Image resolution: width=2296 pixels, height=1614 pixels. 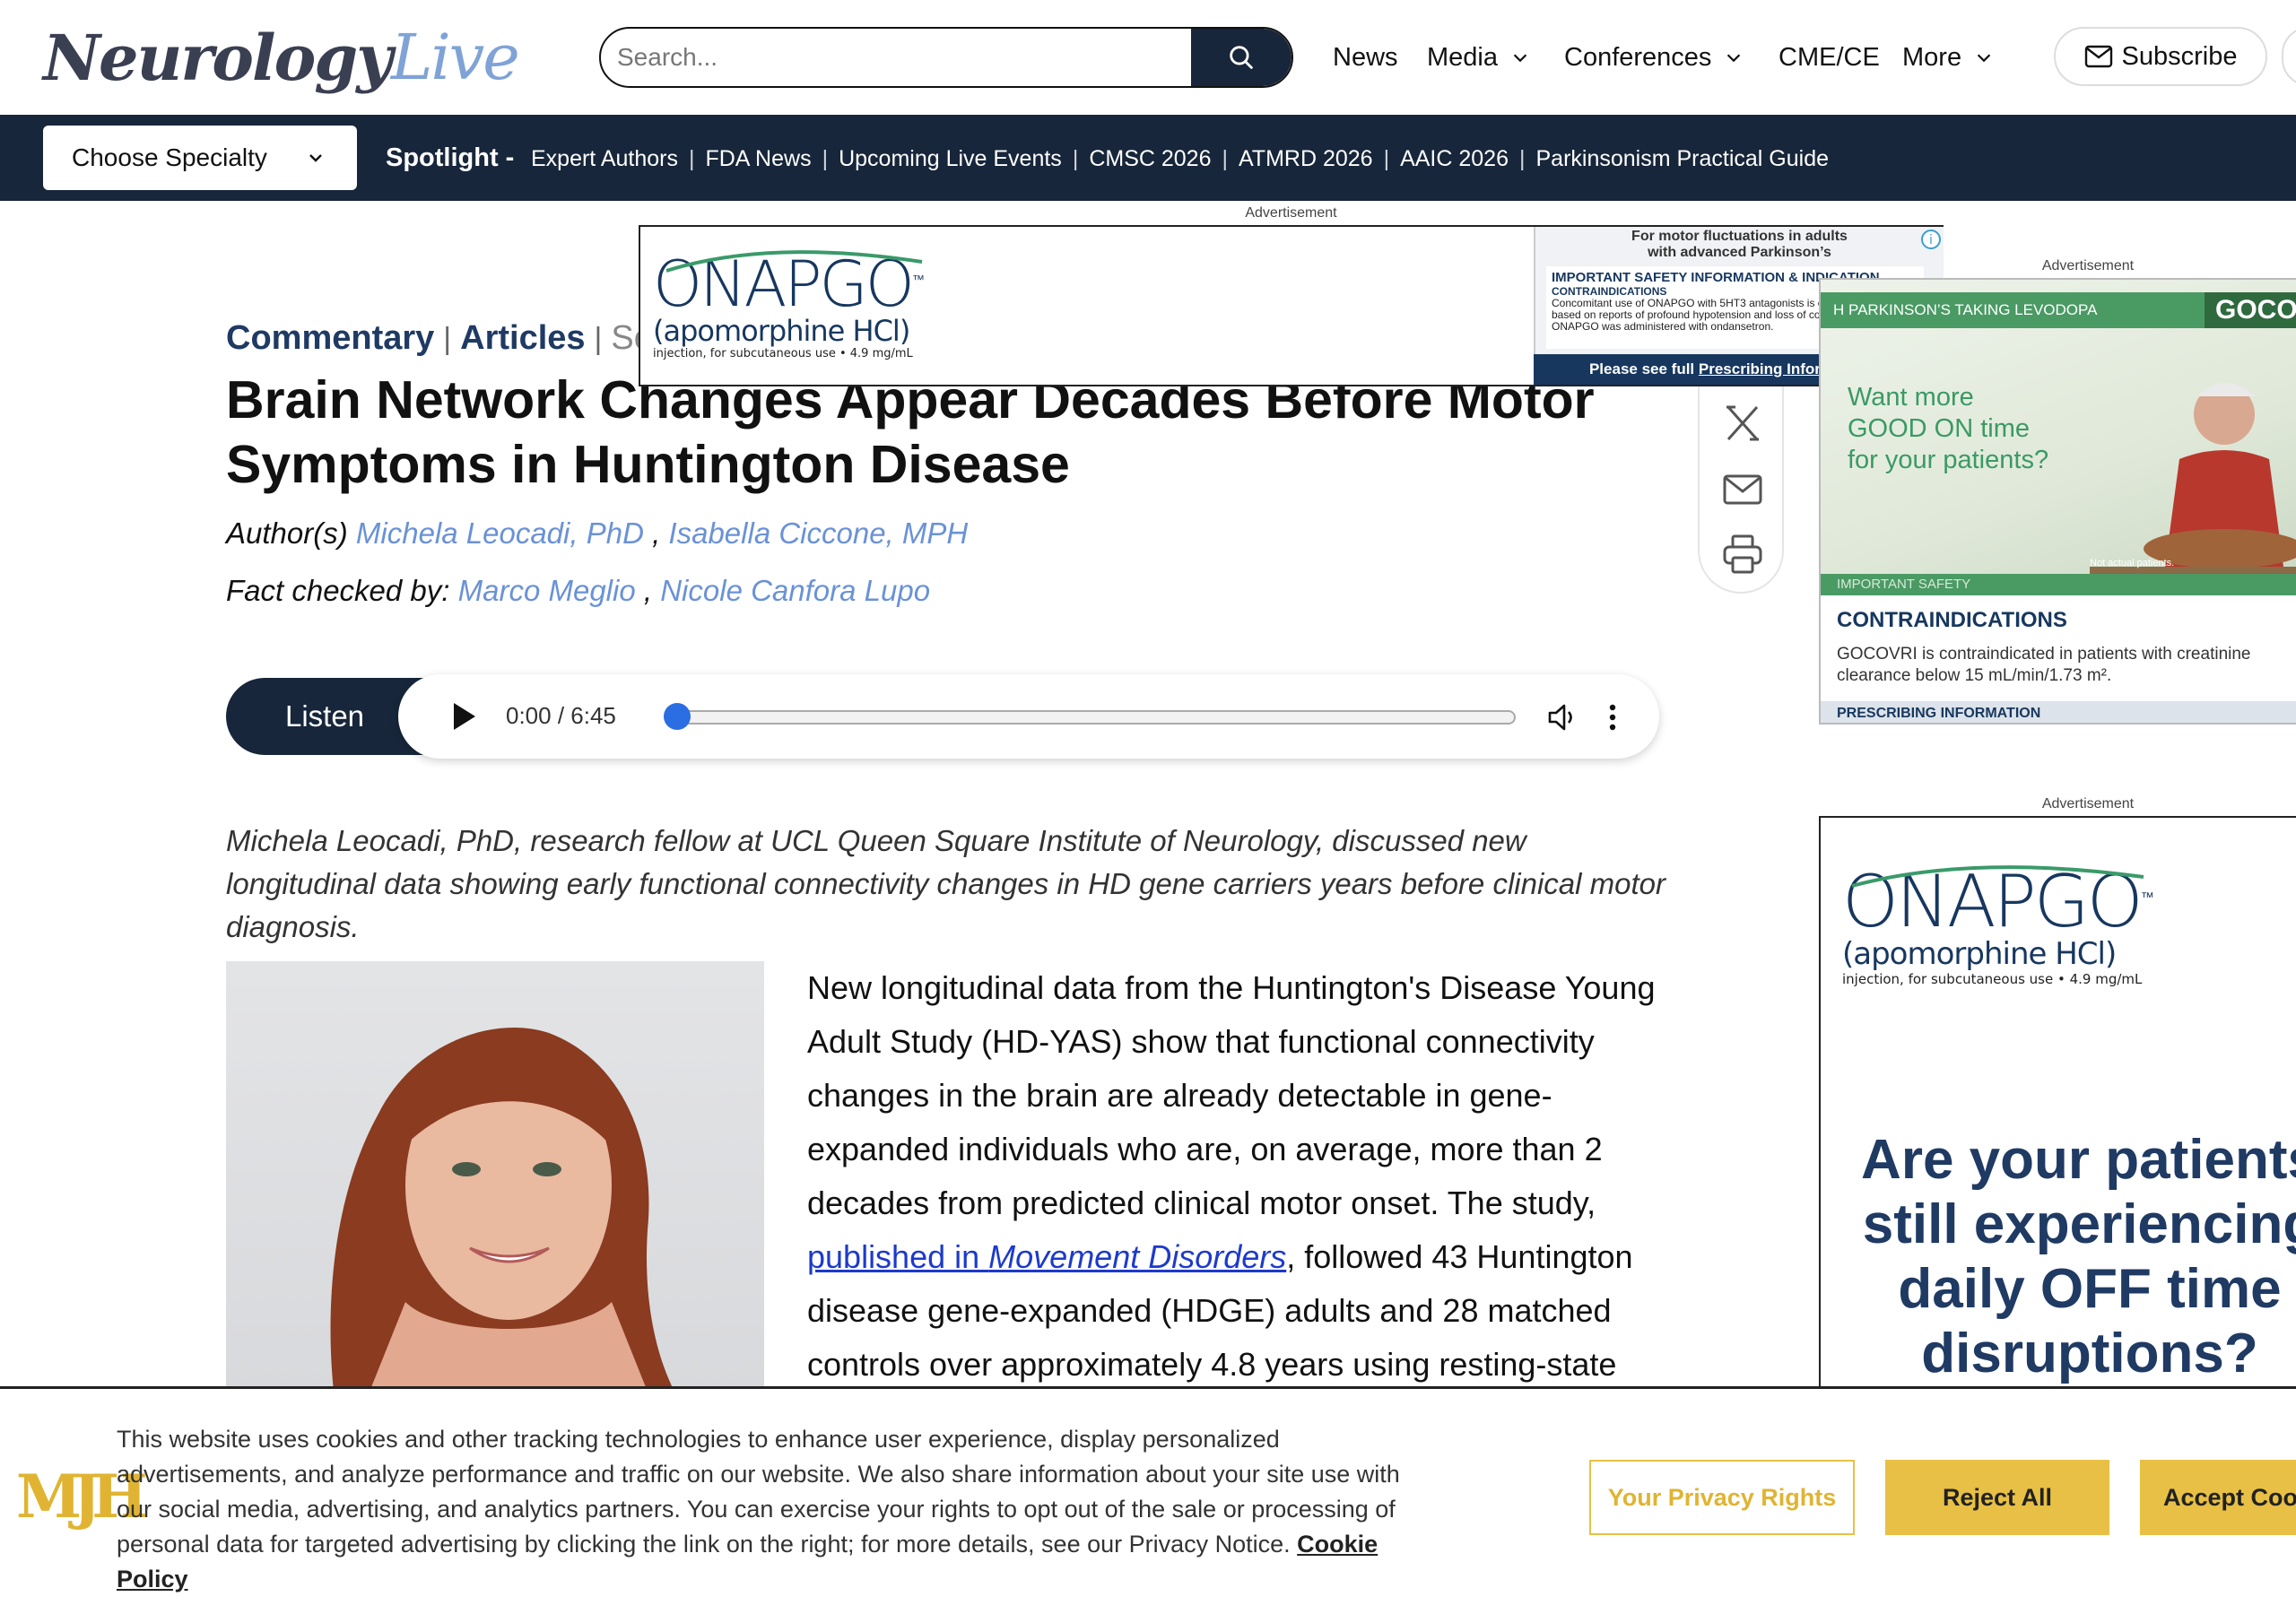 I want to click on spotlight-link: ATMRD 2026, so click(x=1306, y=159).